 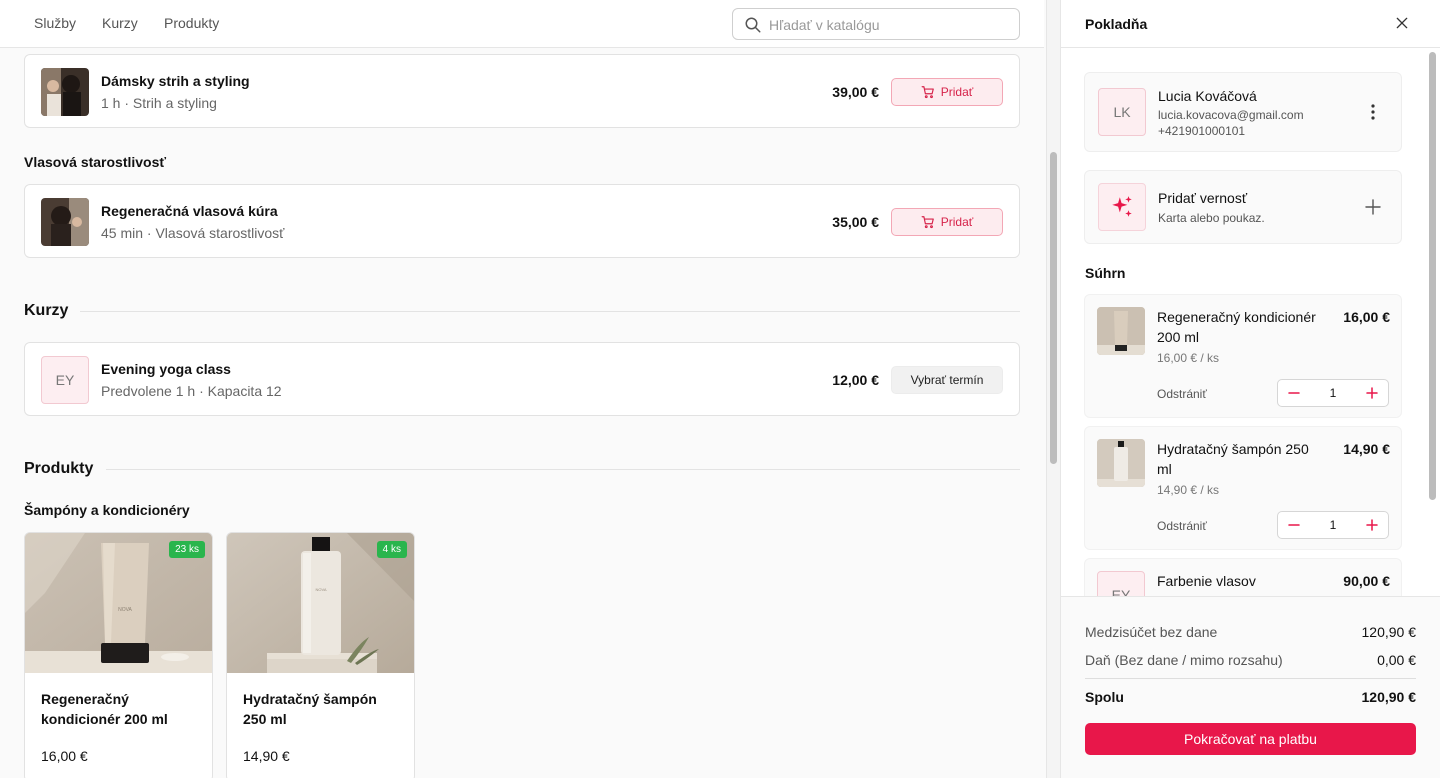 I want to click on total-row: Spolu 120,90 €, so click(x=1250, y=697).